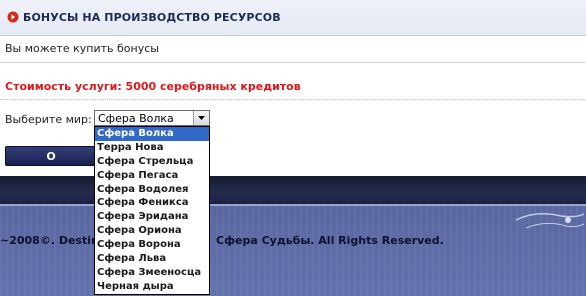 The width and height of the screenshot is (586, 296). Describe the element at coordinates (152, 17) in the screenshot. I see `page-title: БОНУСЫ НА ПРОИЗВОДСТВО РЕСУРСОВ` at that location.